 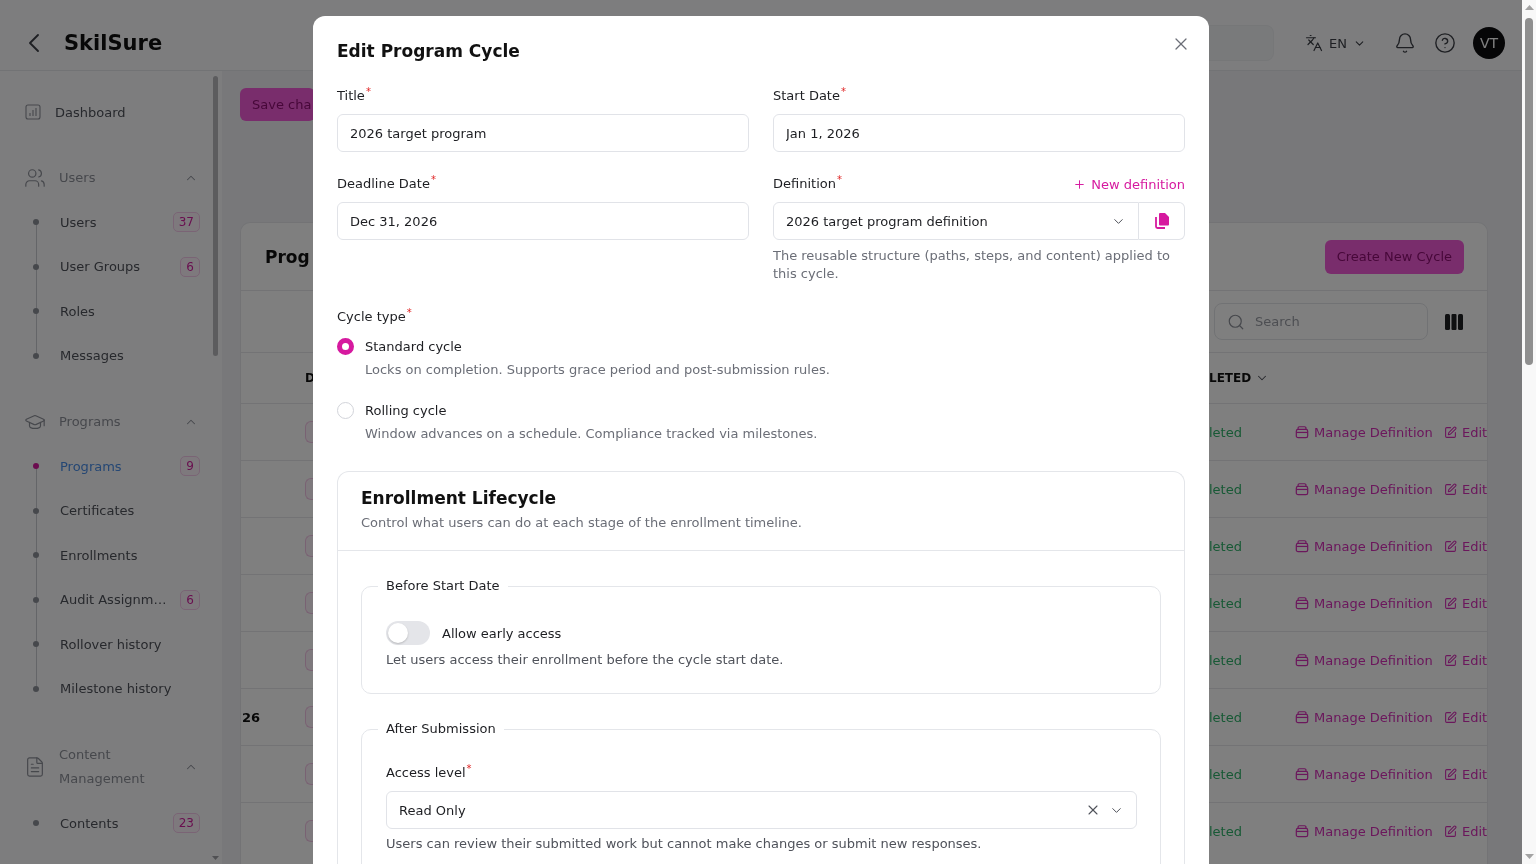 What do you see at coordinates (112, 466) in the screenshot?
I see `nav-item: Programs 9` at bounding box center [112, 466].